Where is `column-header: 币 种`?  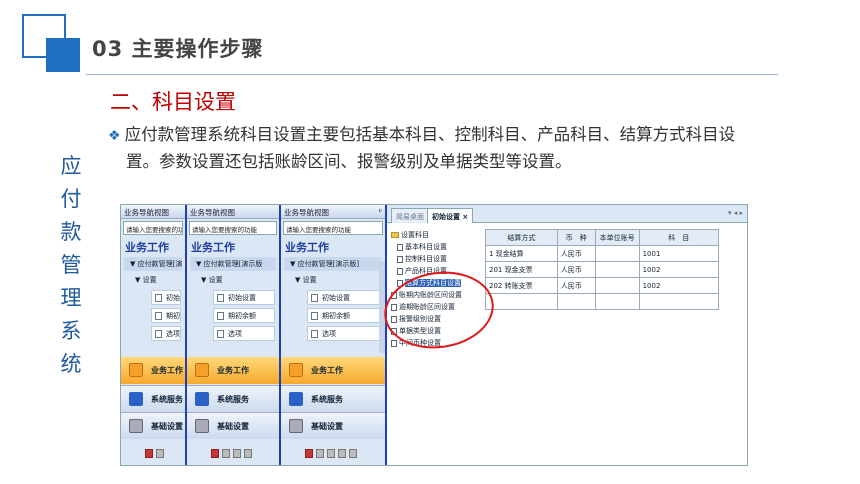 column-header: 币 种 is located at coordinates (576, 237).